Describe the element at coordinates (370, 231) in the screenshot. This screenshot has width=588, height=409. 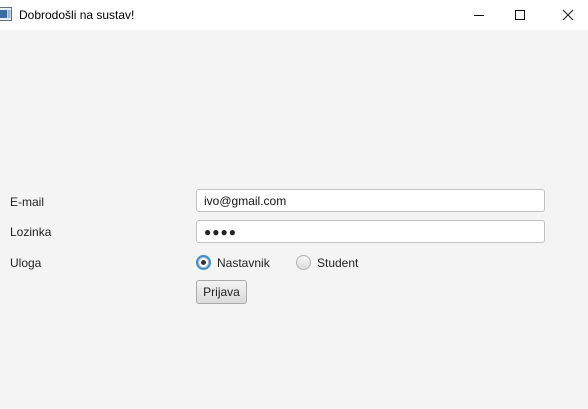
I see `password-field: ●●●●` at that location.